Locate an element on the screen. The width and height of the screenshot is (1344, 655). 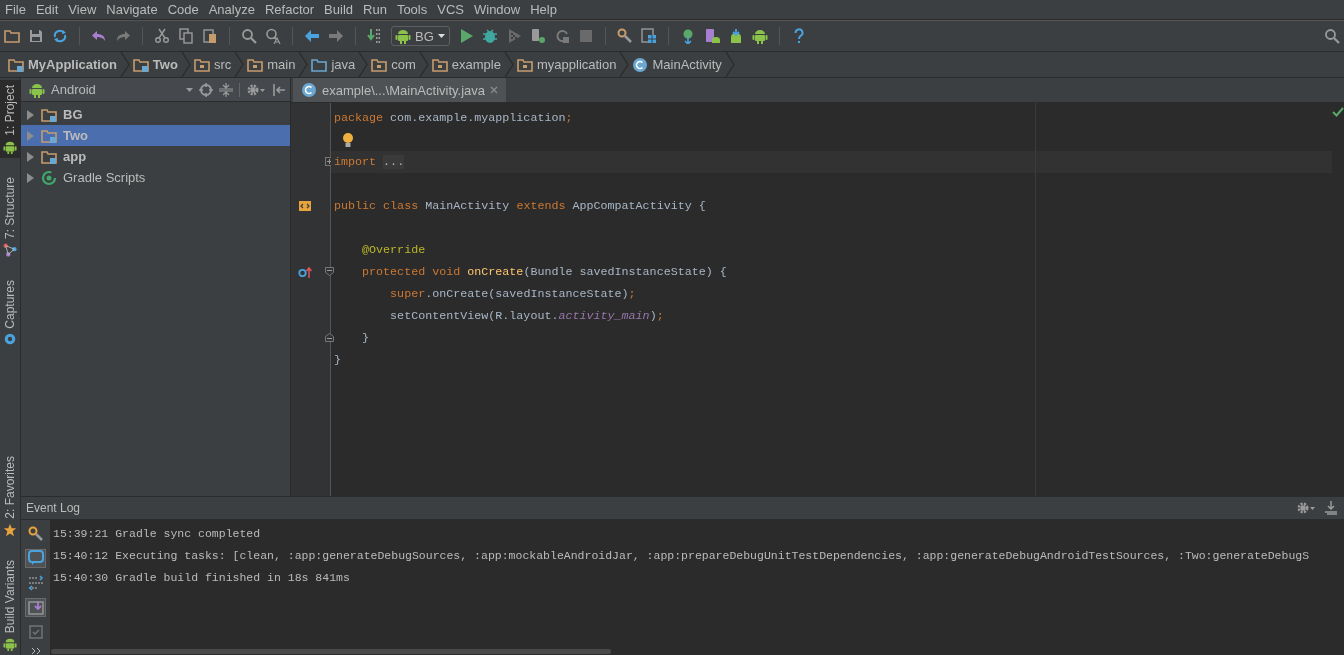
breadcrumb: Two is located at coordinates (155, 64).